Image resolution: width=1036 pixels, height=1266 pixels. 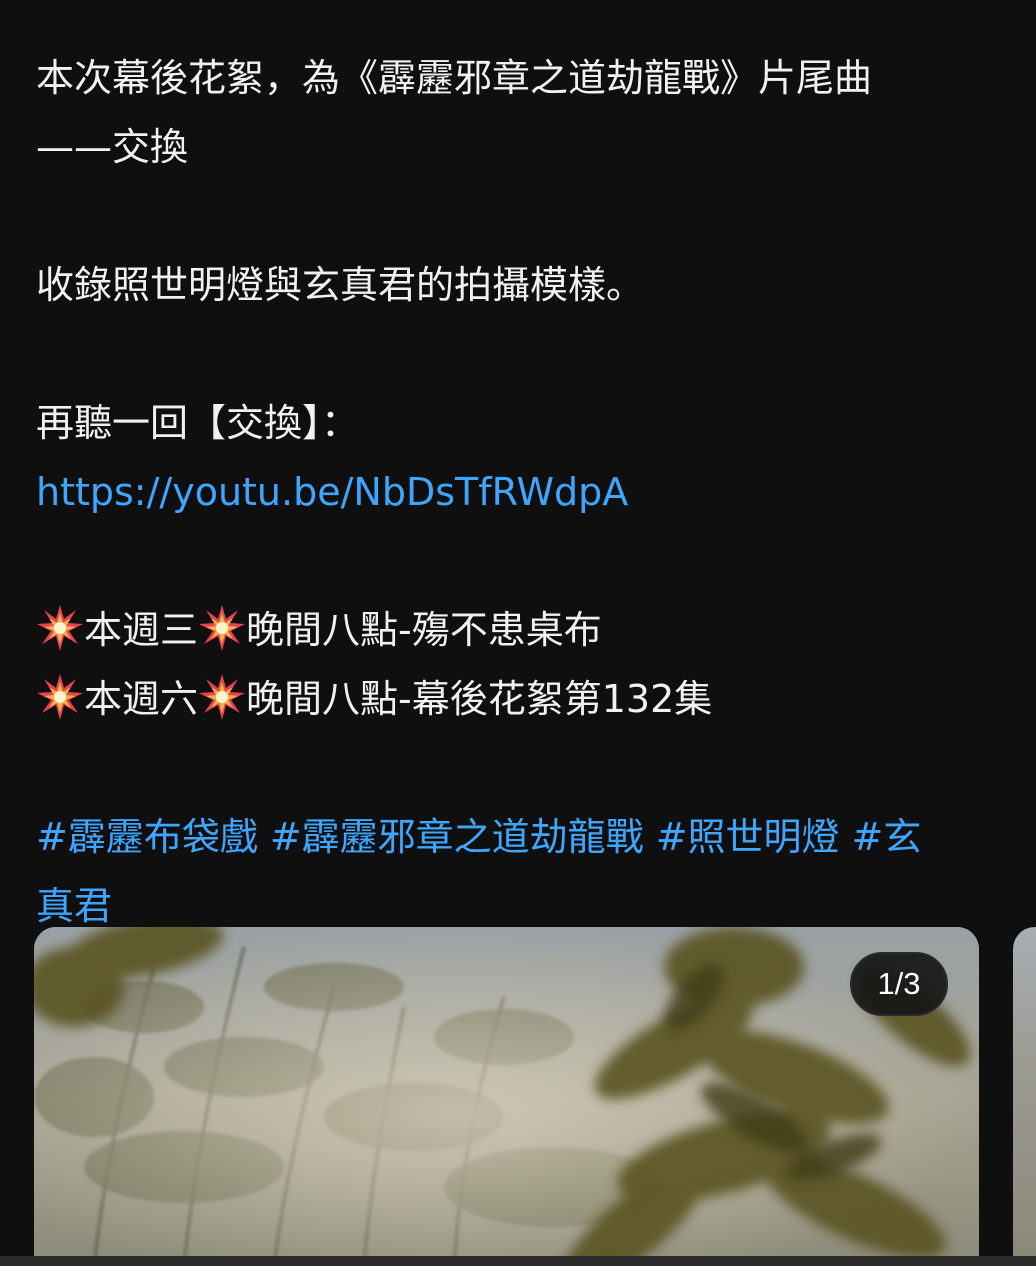 What do you see at coordinates (198, 423) in the screenshot?
I see `description-line-listen: 再聽一回【交換】：` at bounding box center [198, 423].